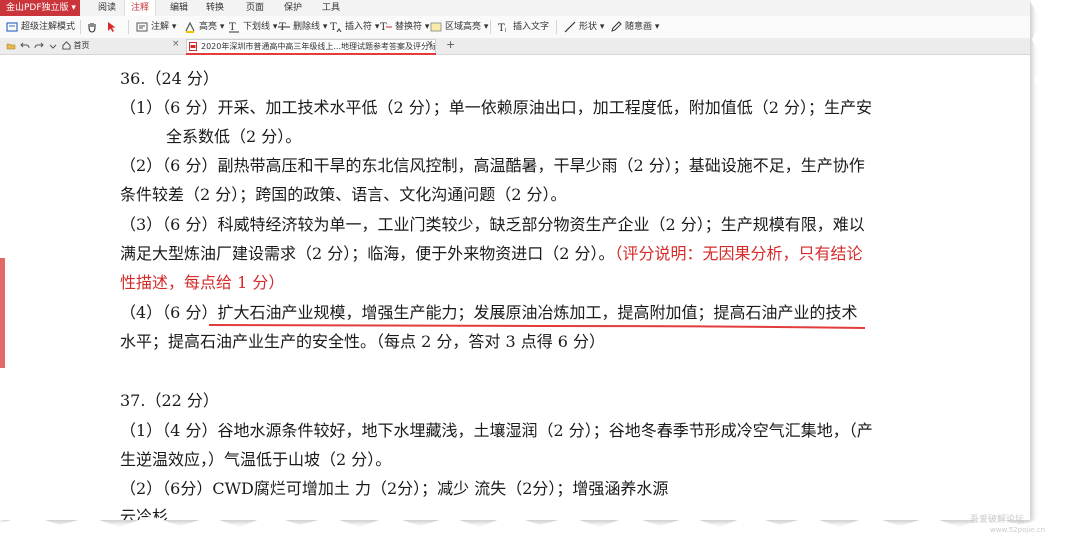 Image resolution: width=1080 pixels, height=540 pixels. Describe the element at coordinates (359, 27) in the screenshot. I see `insert-mark-label: 插入符` at that location.